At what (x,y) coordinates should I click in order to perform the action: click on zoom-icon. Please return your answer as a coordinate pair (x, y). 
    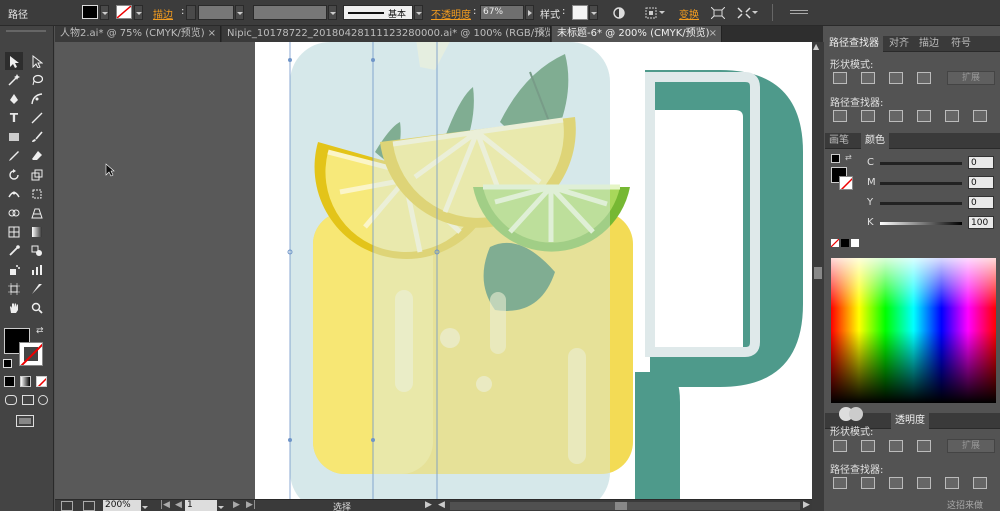
    Looking at the image, I should click on (37, 308).